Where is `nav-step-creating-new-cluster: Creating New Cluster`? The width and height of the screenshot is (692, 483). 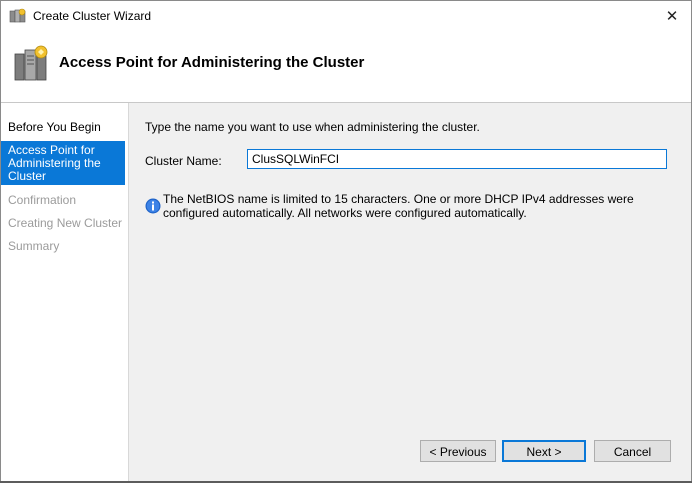 nav-step-creating-new-cluster: Creating New Cluster is located at coordinates (65, 223).